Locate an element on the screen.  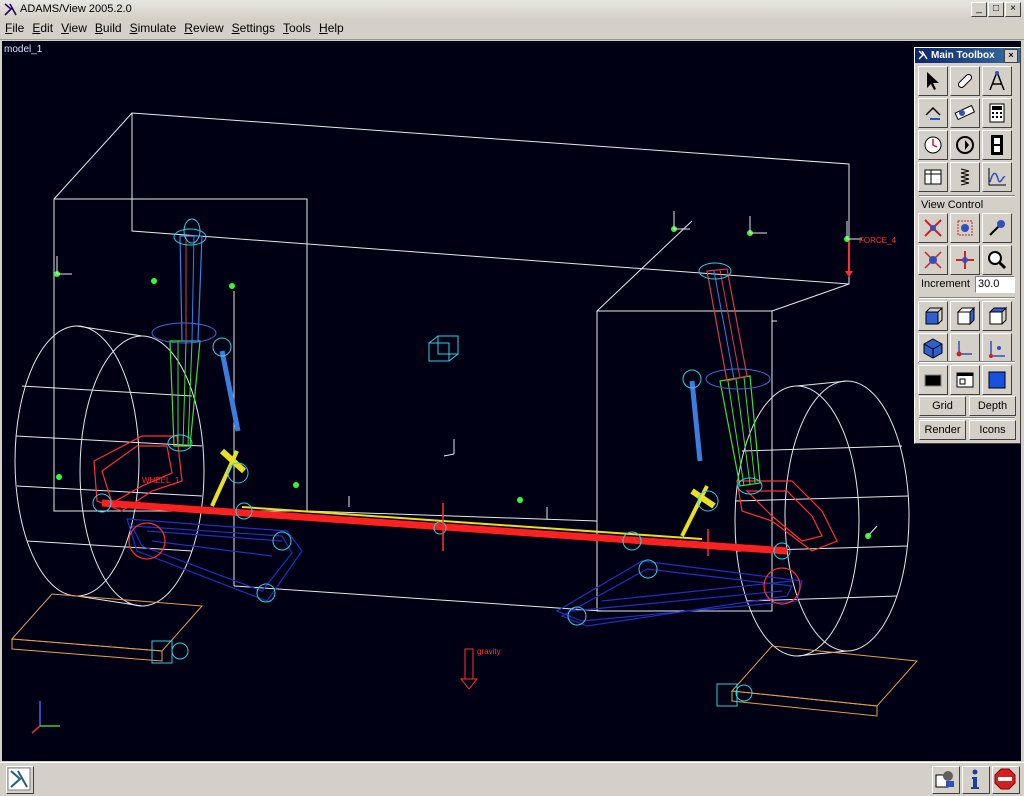
ruler-icon is located at coordinates (965, 113).